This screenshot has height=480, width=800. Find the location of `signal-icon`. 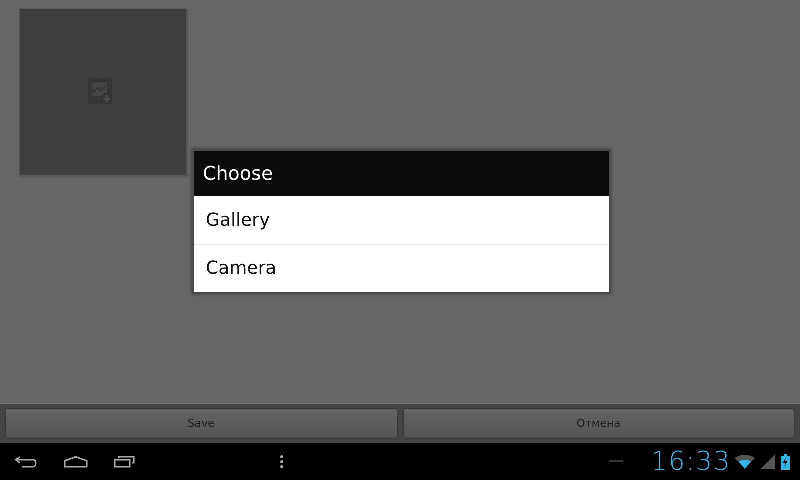

signal-icon is located at coordinates (768, 461).